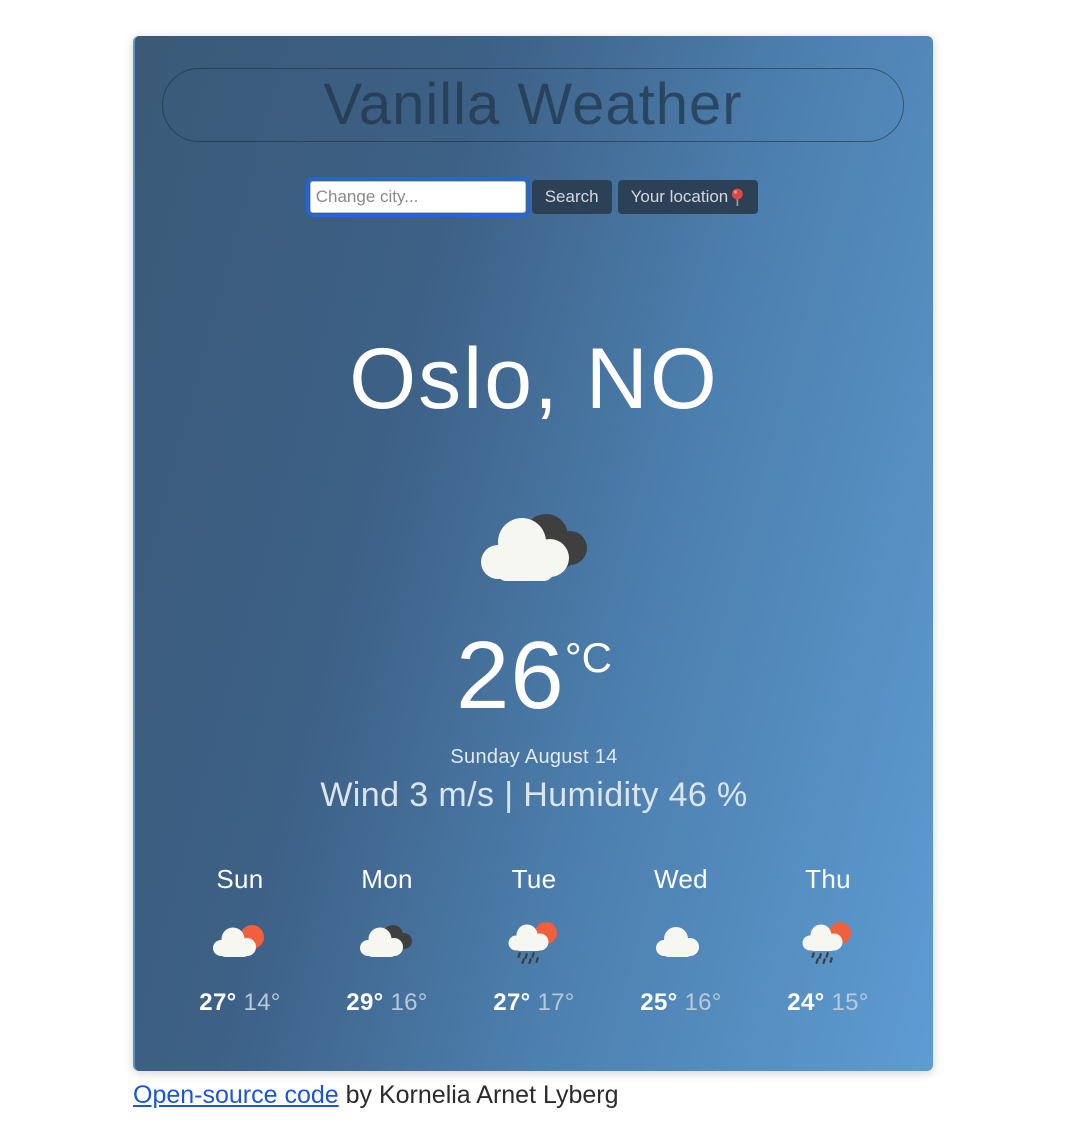  What do you see at coordinates (240, 879) in the screenshot?
I see `forecast-day-label: Sun` at bounding box center [240, 879].